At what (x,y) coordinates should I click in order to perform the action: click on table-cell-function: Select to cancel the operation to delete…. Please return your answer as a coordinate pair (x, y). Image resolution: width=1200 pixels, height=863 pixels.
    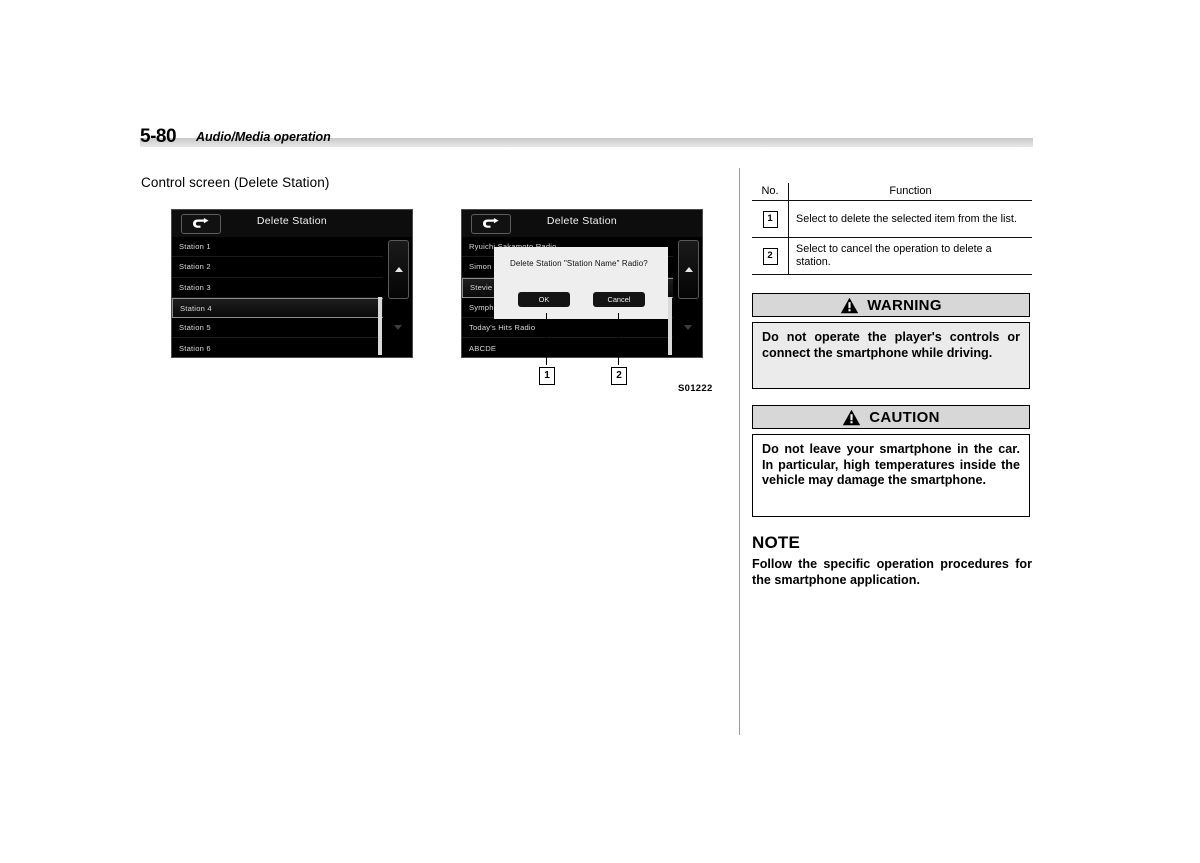
    Looking at the image, I should click on (910, 256).